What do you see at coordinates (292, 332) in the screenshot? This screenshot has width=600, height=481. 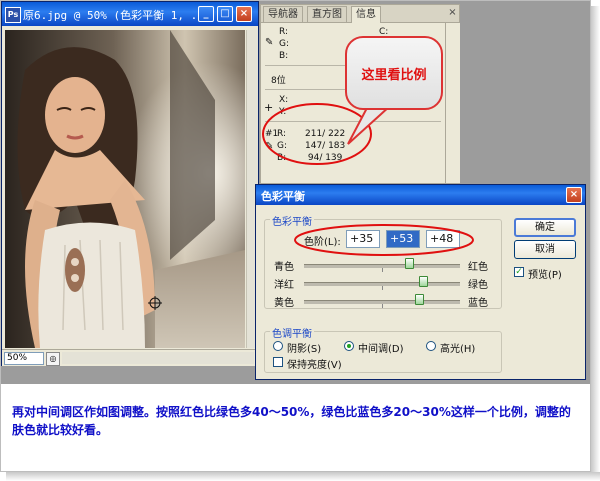 I see `tone-group-legend: 色调平衡` at bounding box center [292, 332].